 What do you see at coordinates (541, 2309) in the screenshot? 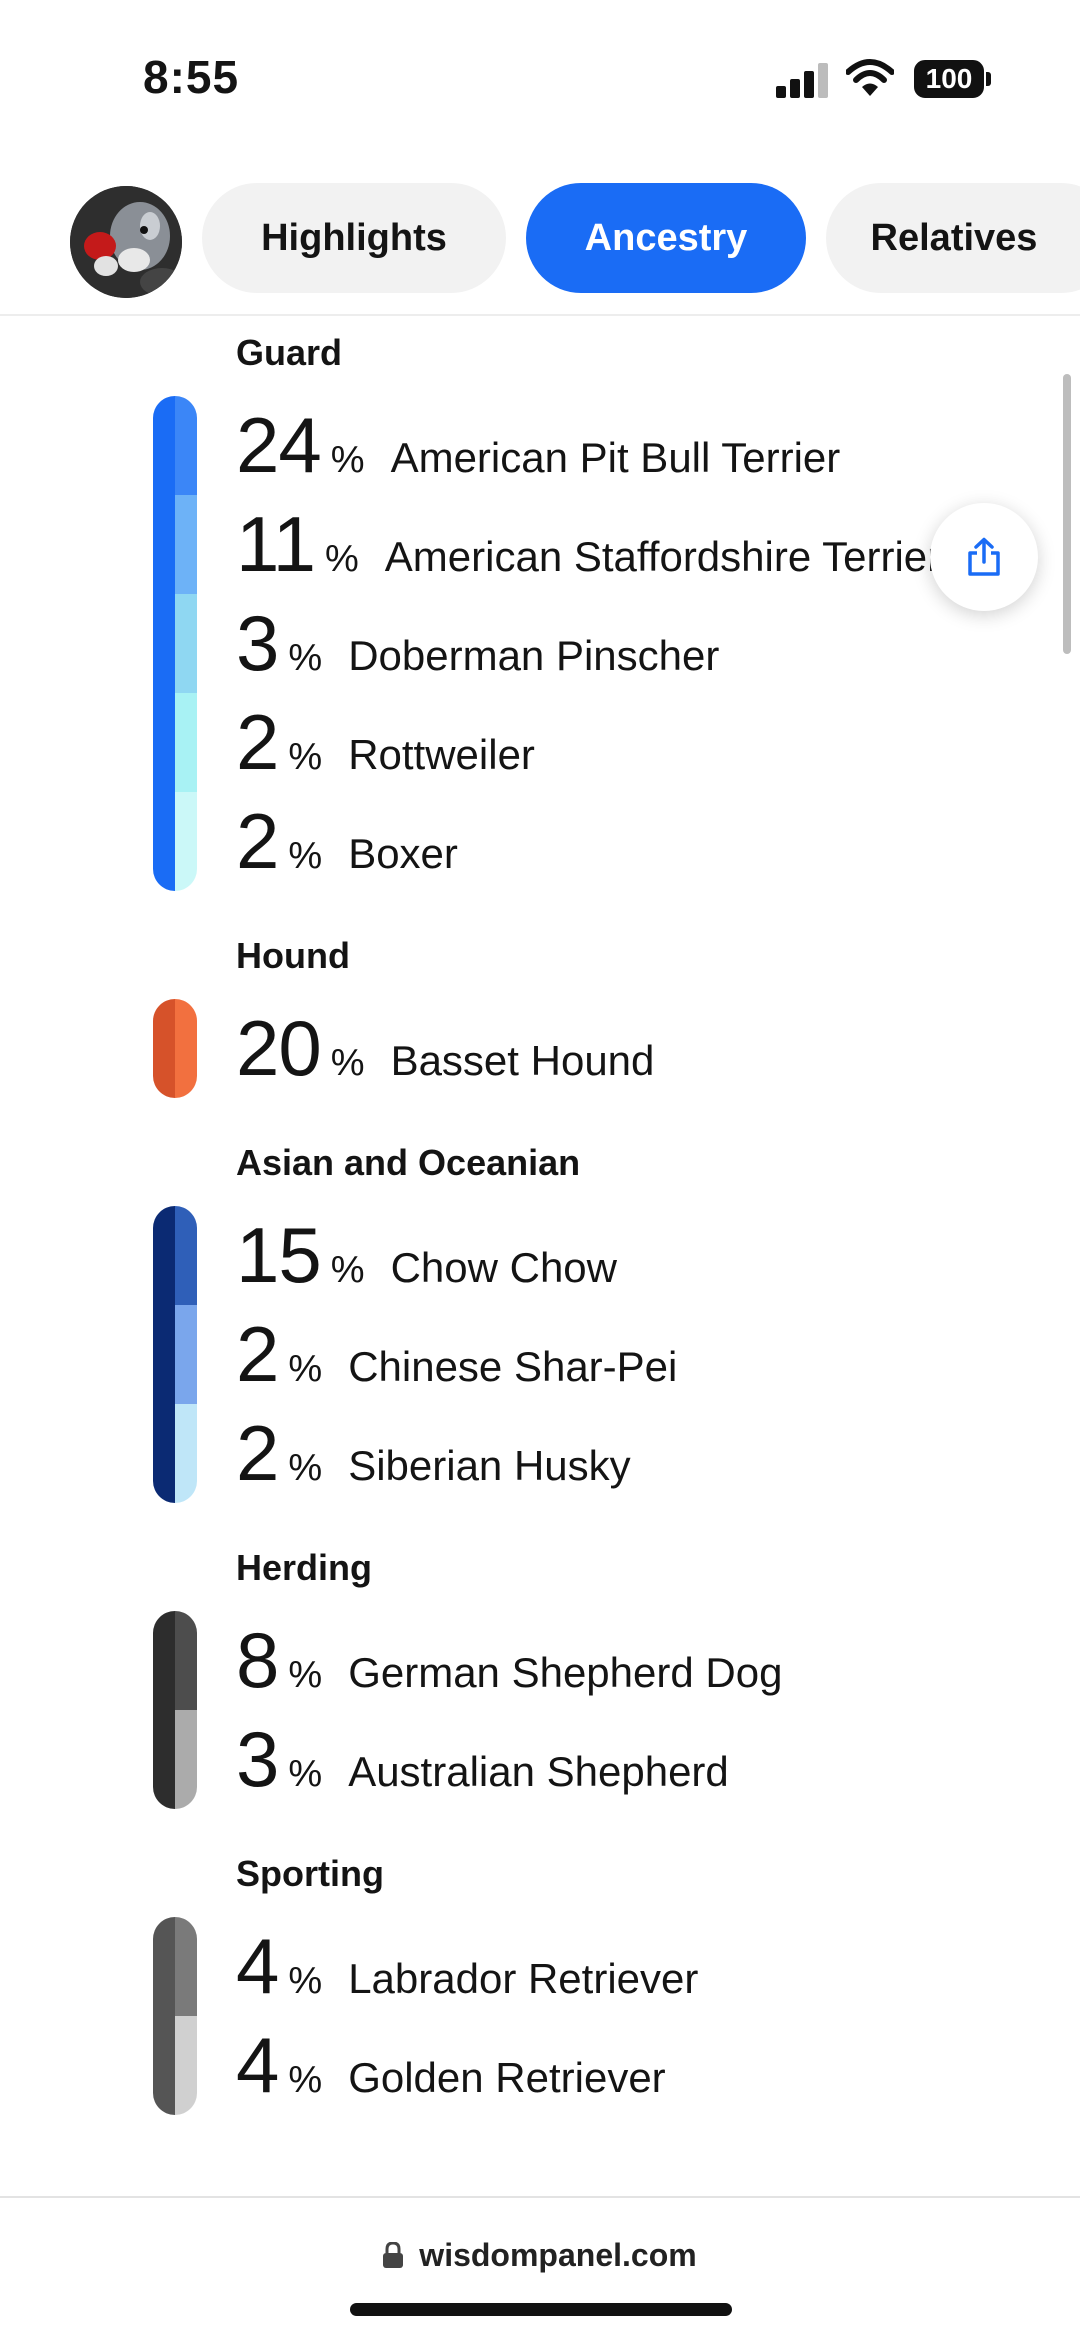
I see `home-indicator` at bounding box center [541, 2309].